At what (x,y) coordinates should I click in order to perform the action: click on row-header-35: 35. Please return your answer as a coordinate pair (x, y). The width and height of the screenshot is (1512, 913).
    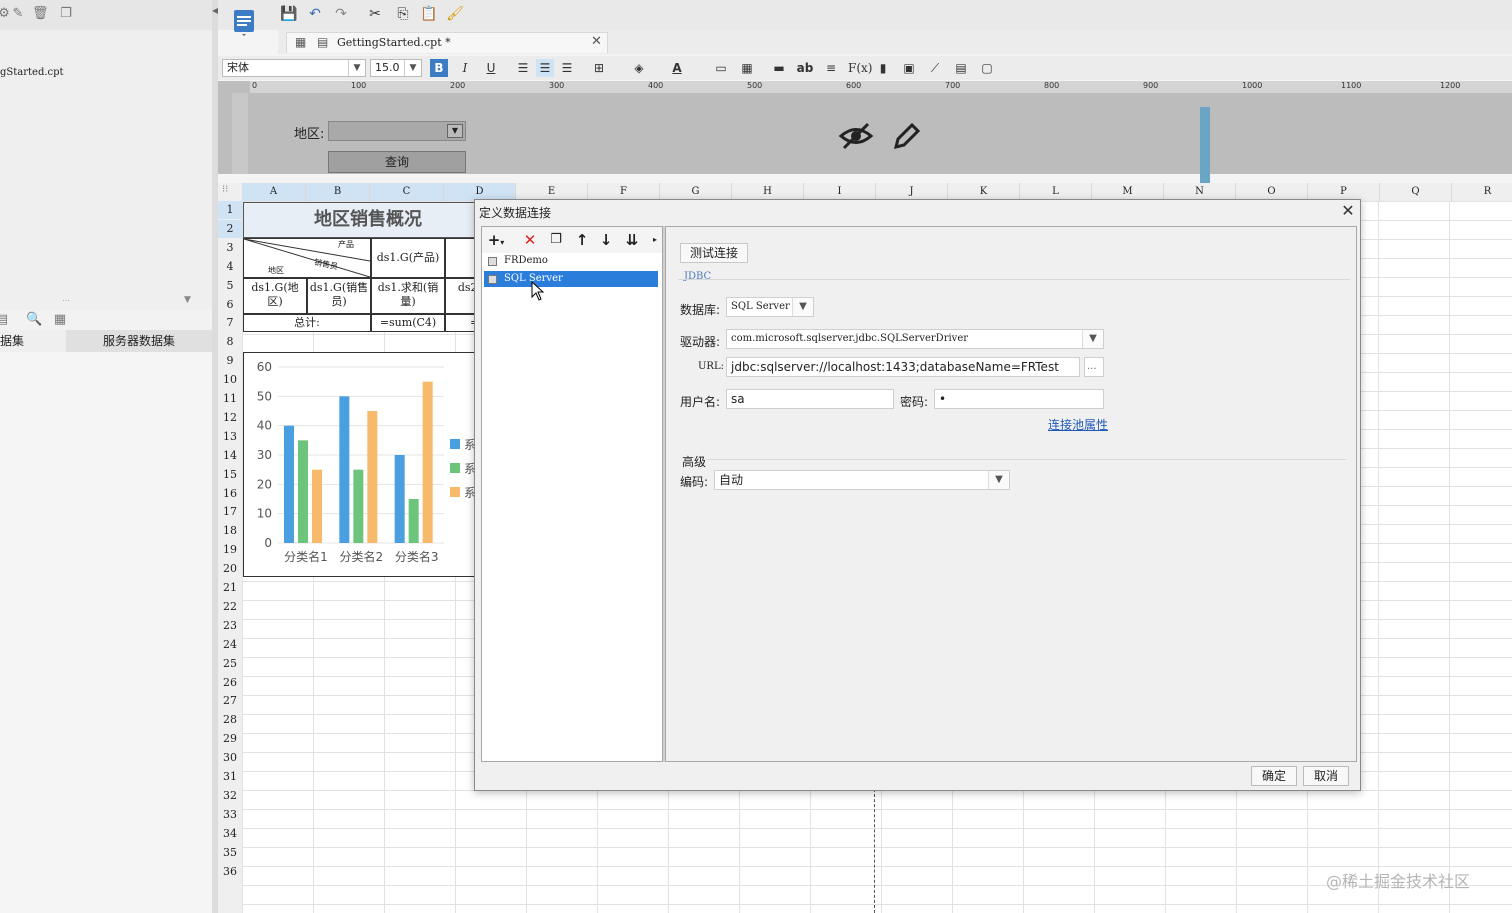
    Looking at the image, I should click on (230, 853).